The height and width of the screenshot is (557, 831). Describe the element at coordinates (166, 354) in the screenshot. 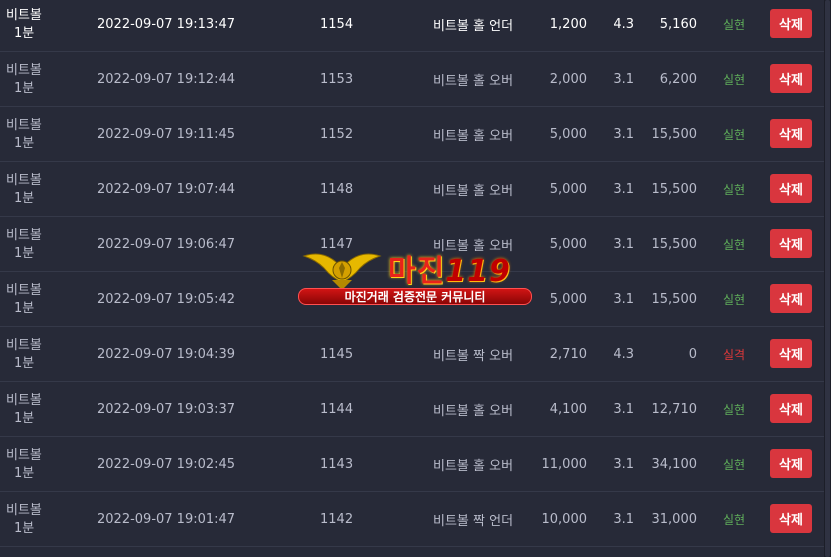

I see `bet-time: 2022-09-07 19:04:39` at that location.